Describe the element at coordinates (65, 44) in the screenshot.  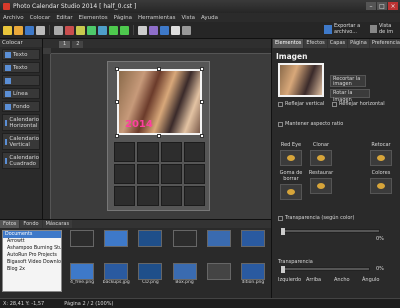
I see `tab-page-1: 1` at that location.